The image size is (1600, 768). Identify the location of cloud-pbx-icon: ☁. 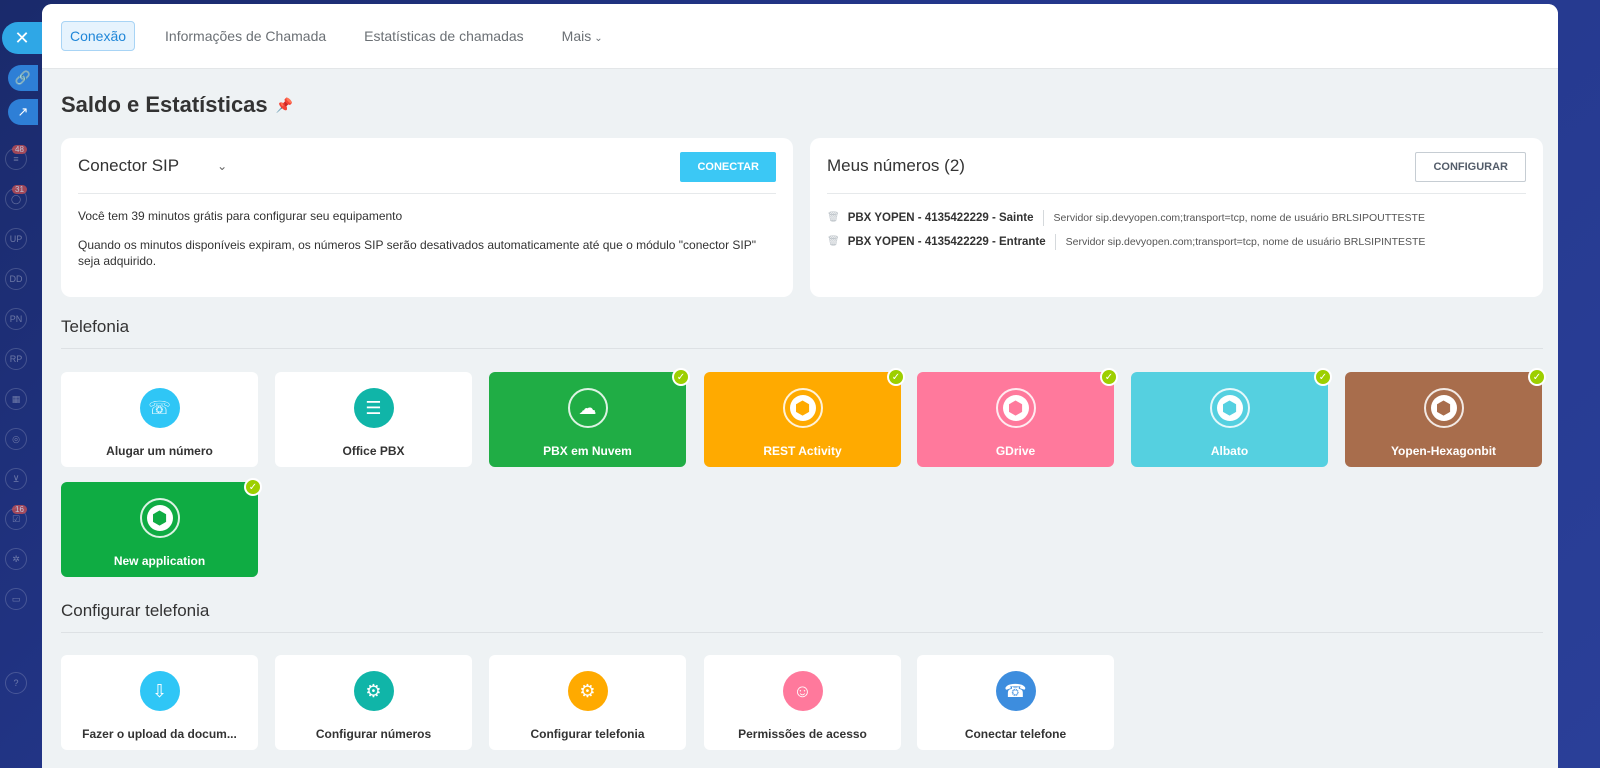
(587, 408).